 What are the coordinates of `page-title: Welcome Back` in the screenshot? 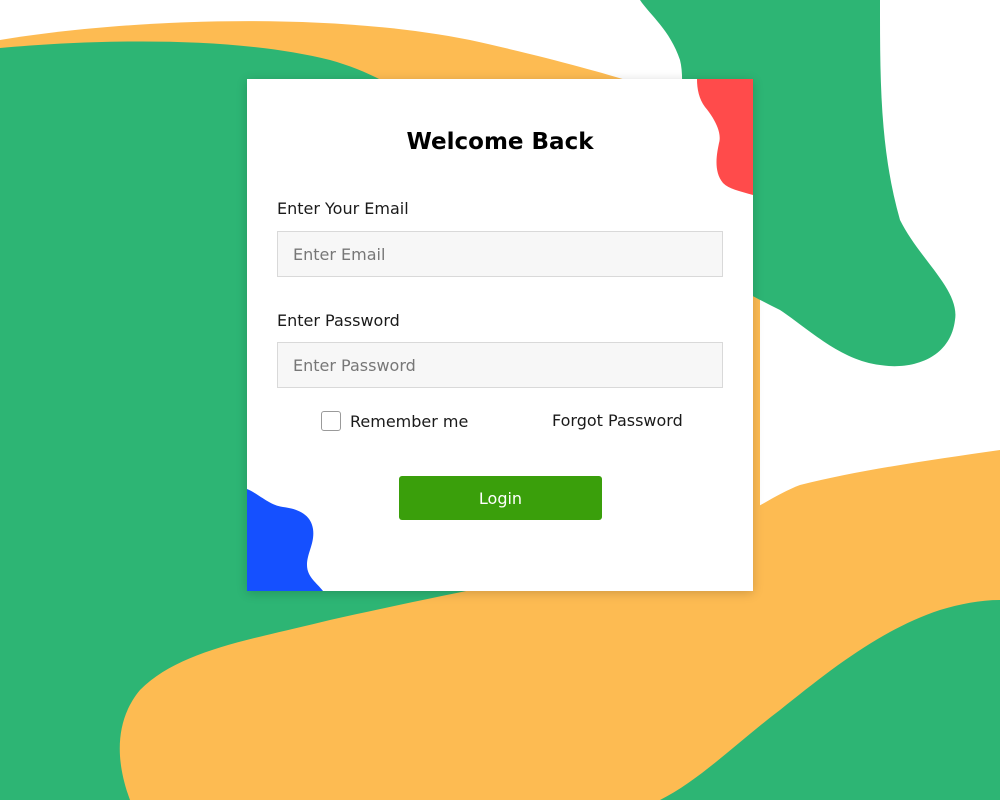 It's located at (500, 142).